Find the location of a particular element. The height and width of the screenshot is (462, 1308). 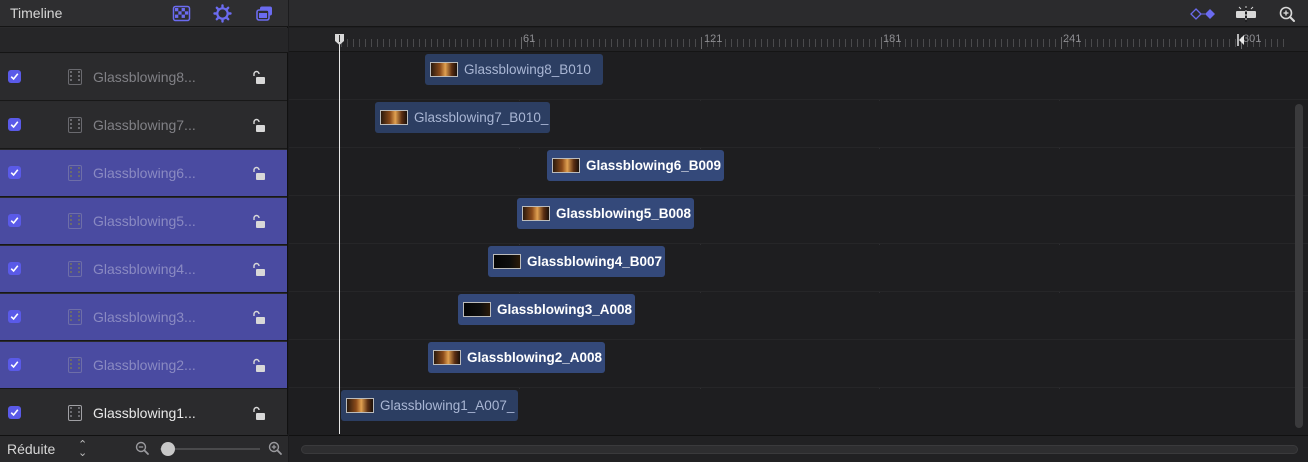

zoom-slider-track is located at coordinates (210, 449).